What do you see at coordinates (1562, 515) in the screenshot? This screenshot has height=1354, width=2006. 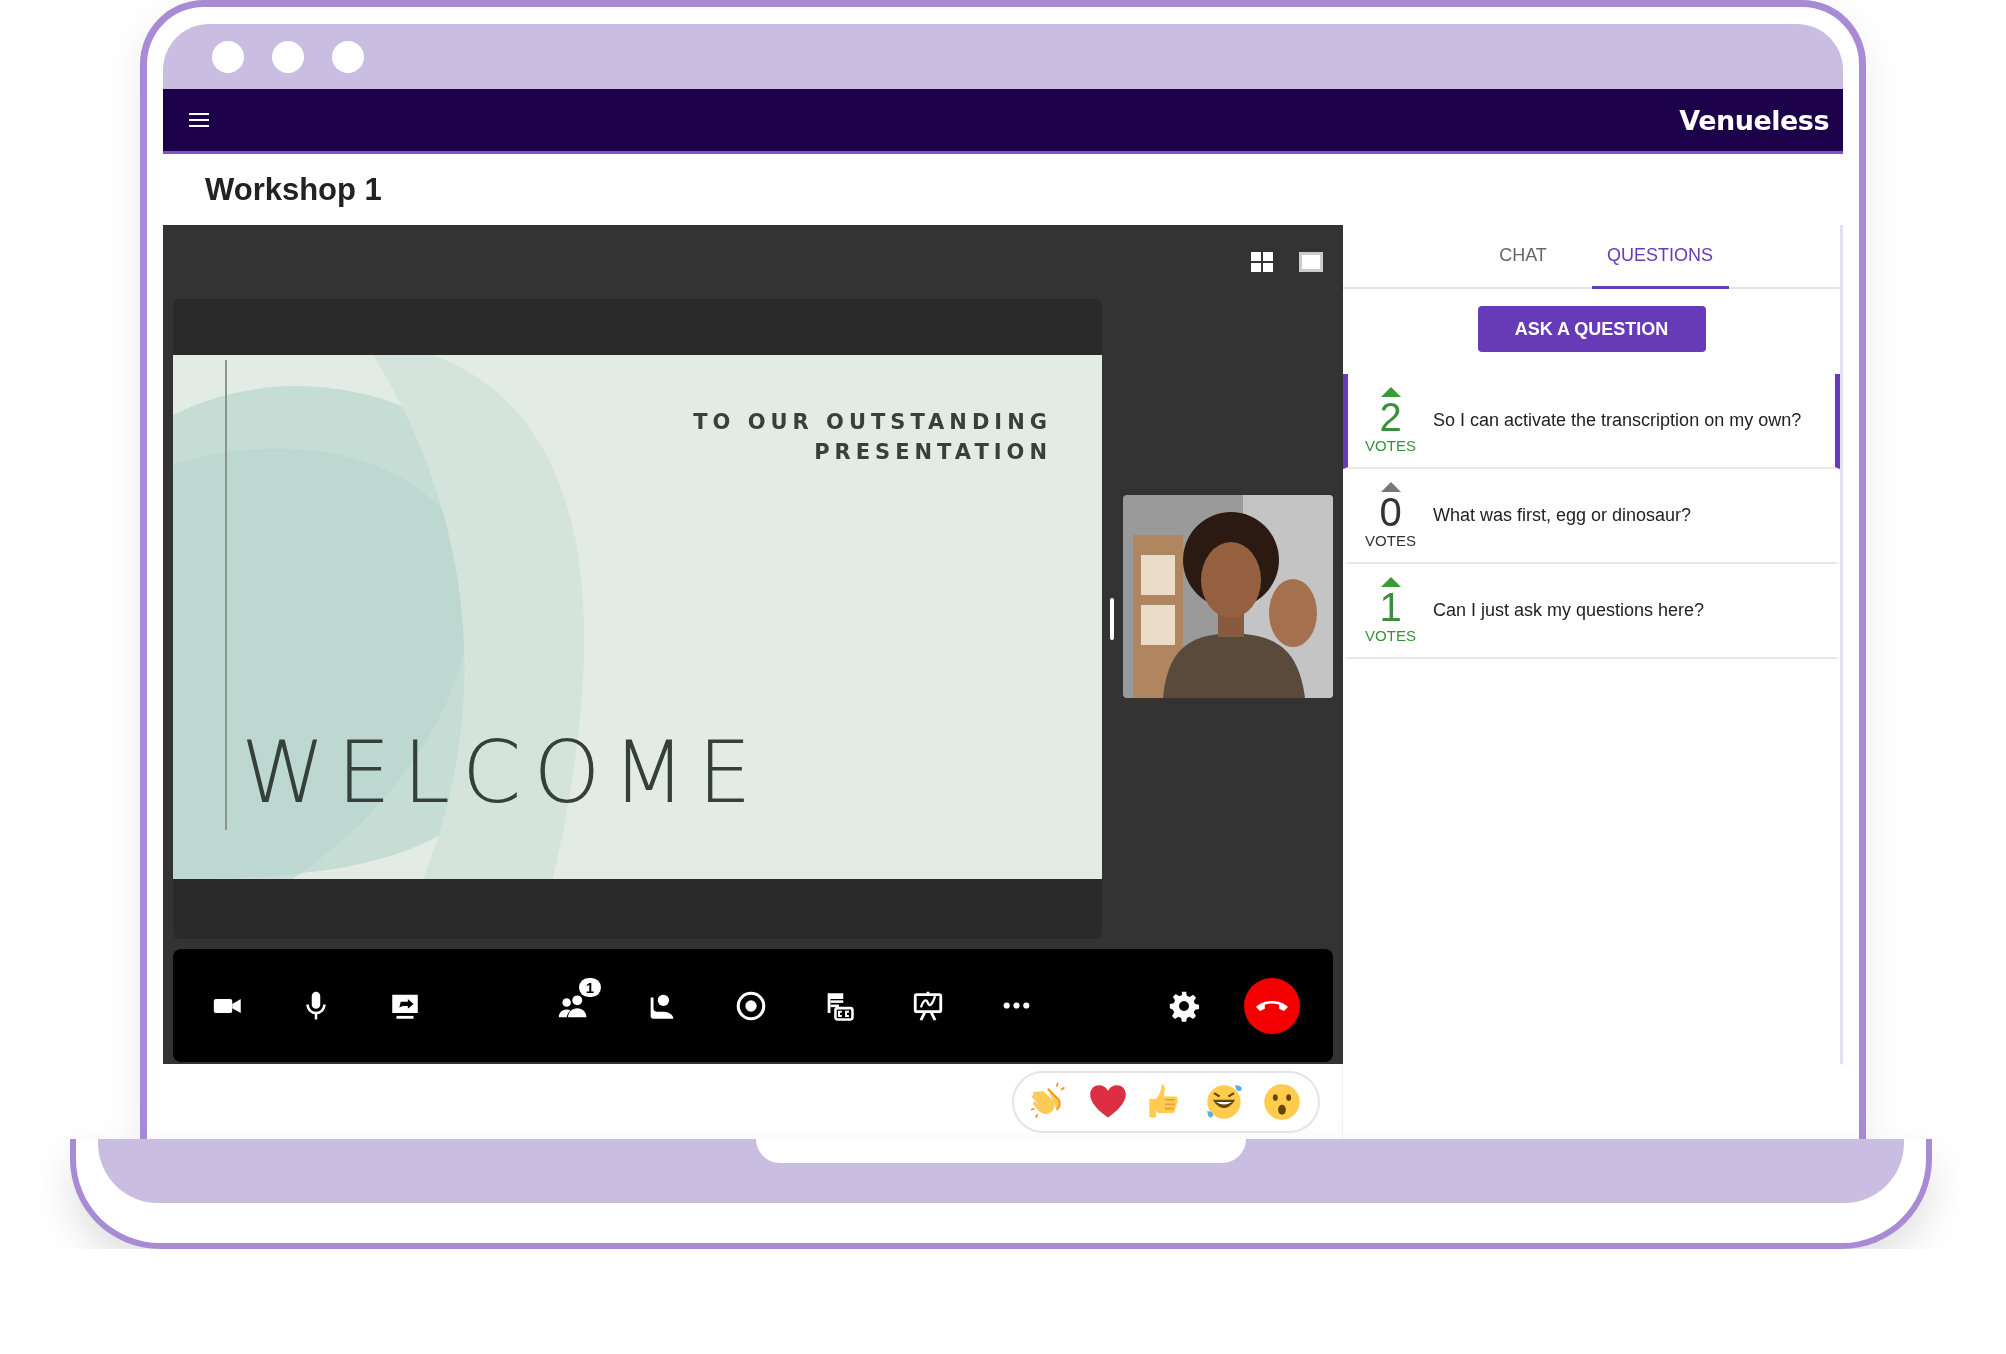 I see `question-text: What was first, egg or dinosaur?` at bounding box center [1562, 515].